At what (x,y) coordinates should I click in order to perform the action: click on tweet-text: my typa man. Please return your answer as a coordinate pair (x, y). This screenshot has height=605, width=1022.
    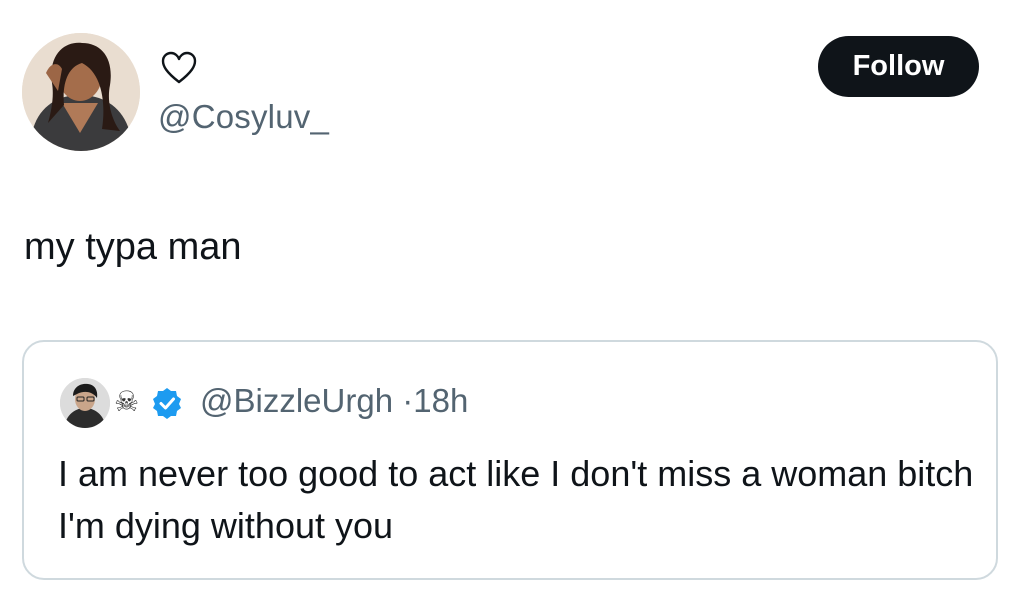
    Looking at the image, I should click on (133, 247).